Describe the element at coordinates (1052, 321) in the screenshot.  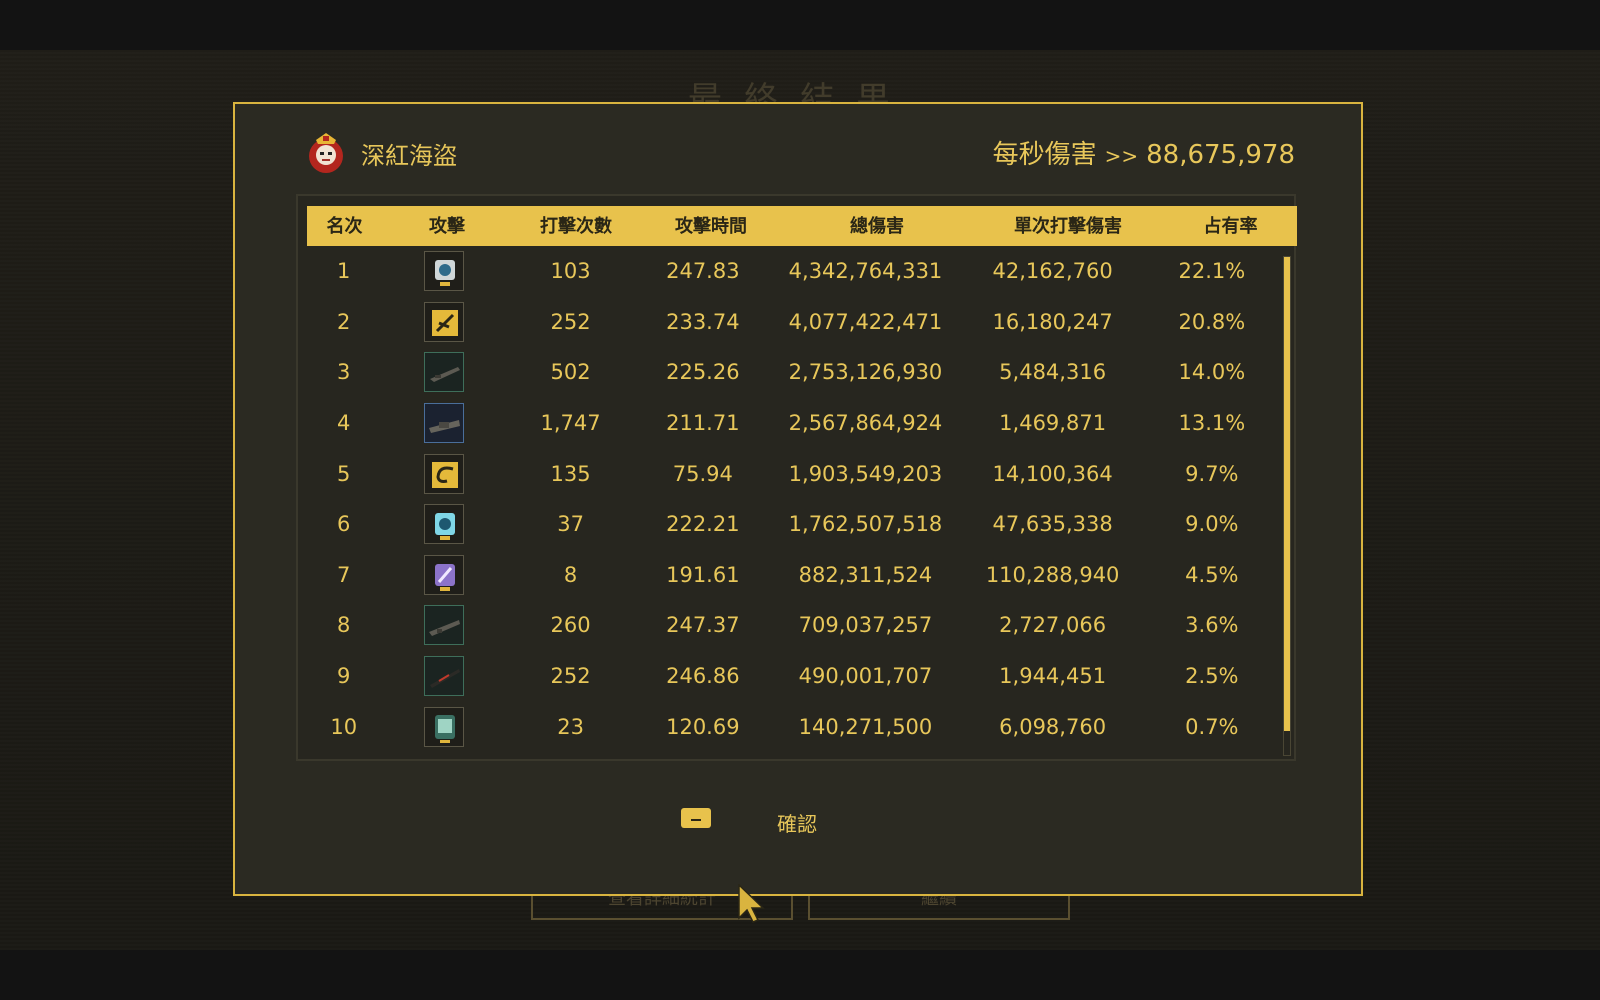
I see `cell-per-hit-damage: 16,180,247` at that location.